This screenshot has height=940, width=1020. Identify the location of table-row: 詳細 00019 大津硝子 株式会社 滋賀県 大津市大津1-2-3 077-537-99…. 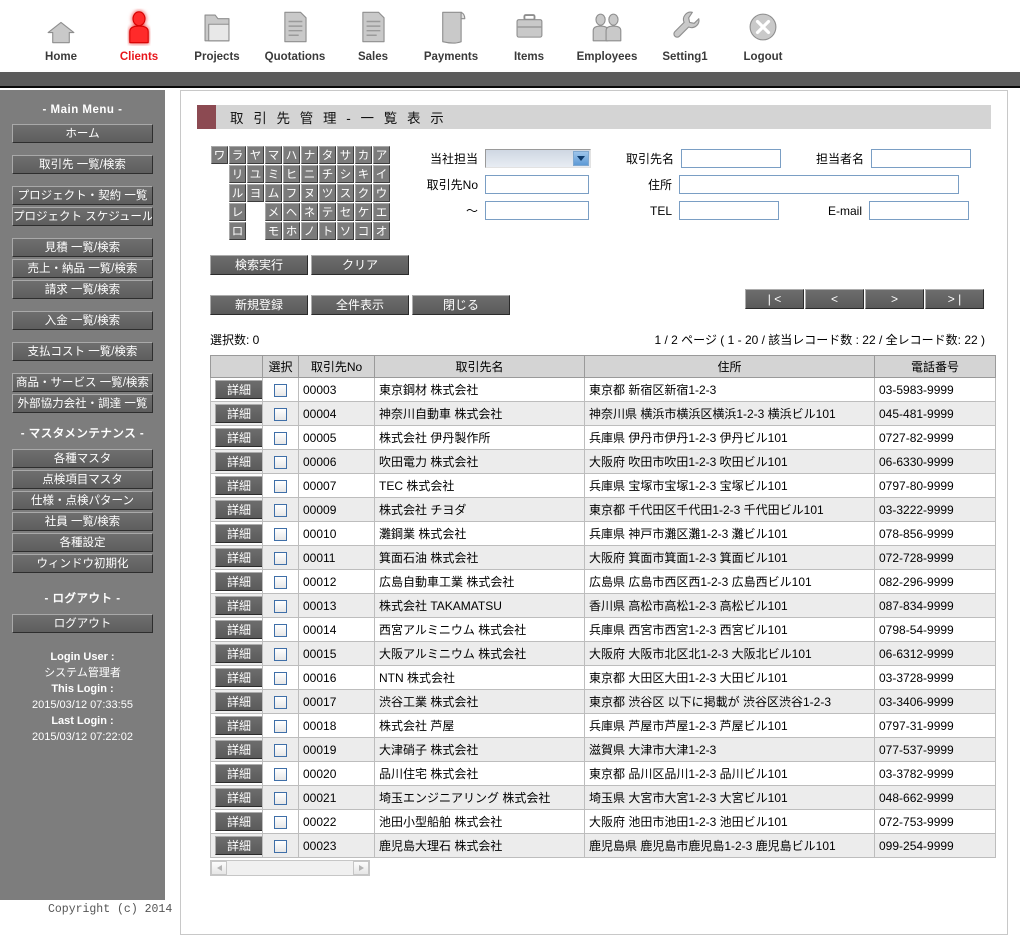
(603, 749).